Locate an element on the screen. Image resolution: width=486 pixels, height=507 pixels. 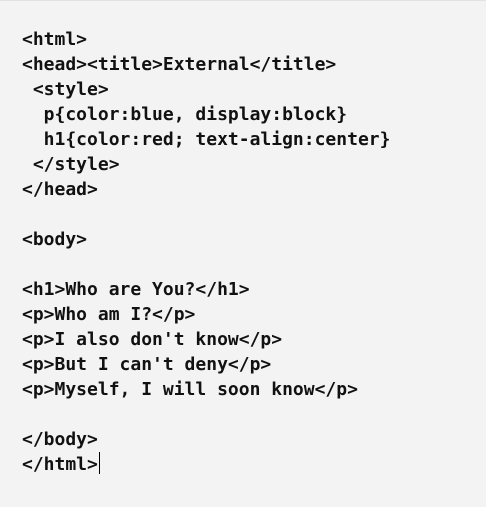
code-line: <head><title>External</title> is located at coordinates (179, 64).